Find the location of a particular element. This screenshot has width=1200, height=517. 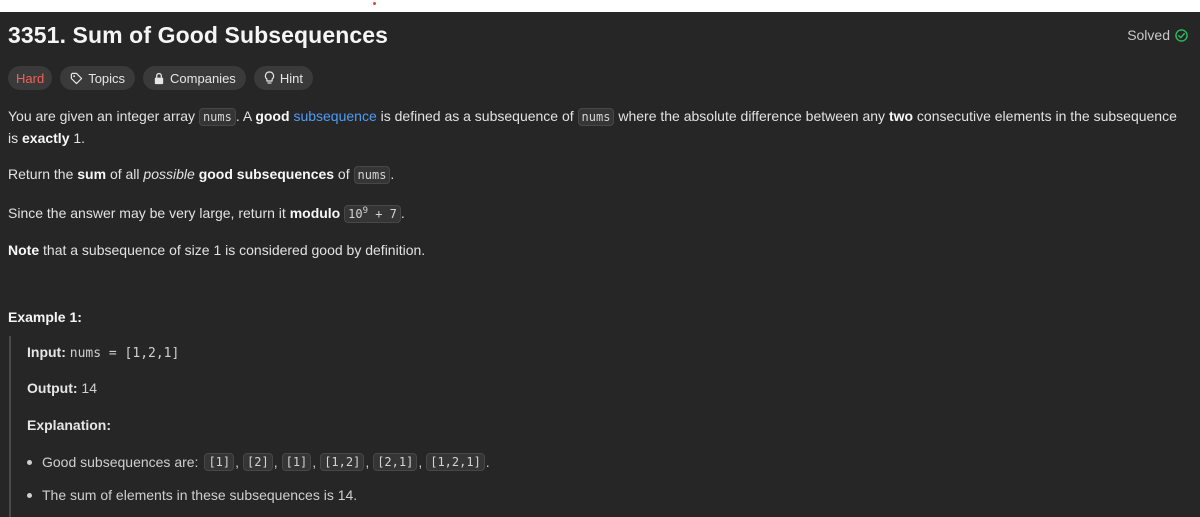

browser-top-strip is located at coordinates (600, 6).